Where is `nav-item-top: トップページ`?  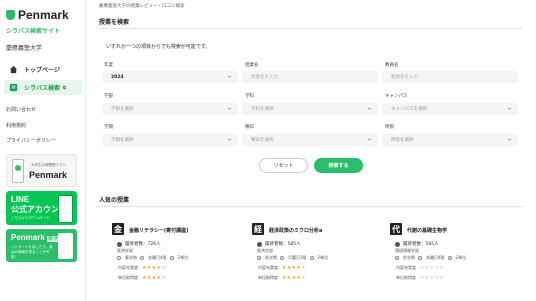 nav-item-top: トップページ is located at coordinates (43, 69).